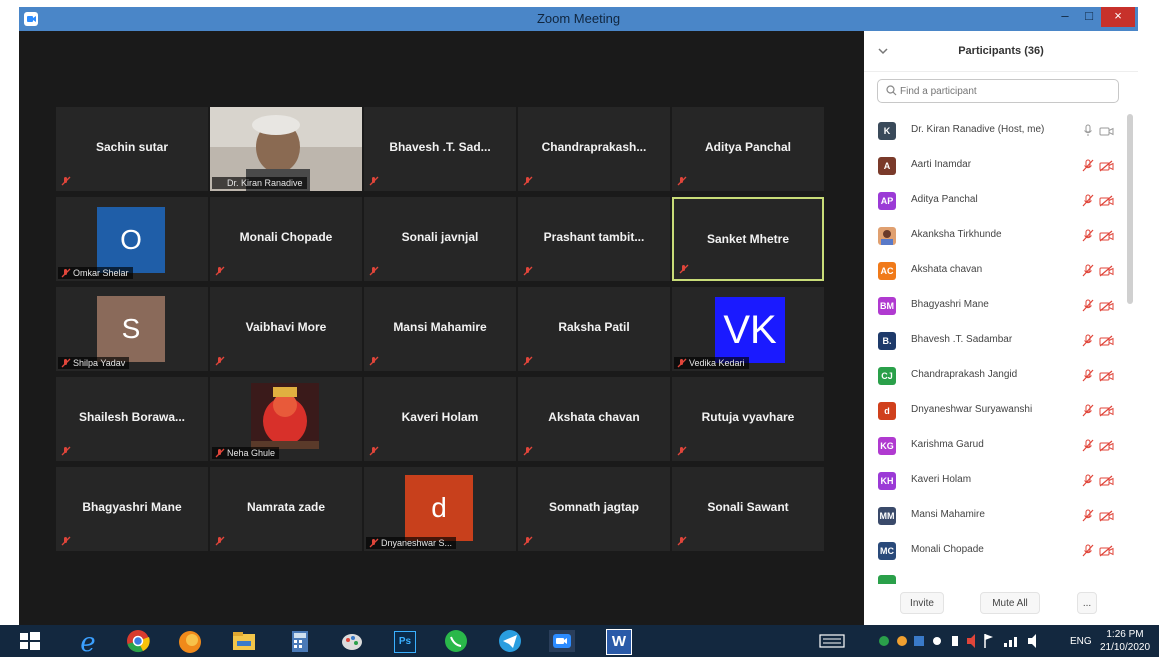 Image resolution: width=1159 pixels, height=657 pixels. I want to click on participant-search, so click(998, 91).